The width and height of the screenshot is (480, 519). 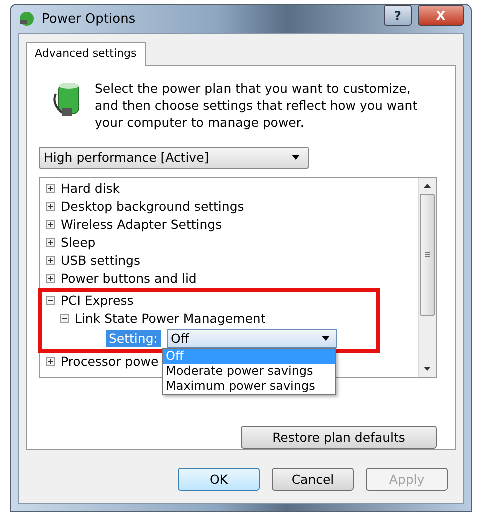 I want to click on tree-item: USB settings, so click(x=93, y=261).